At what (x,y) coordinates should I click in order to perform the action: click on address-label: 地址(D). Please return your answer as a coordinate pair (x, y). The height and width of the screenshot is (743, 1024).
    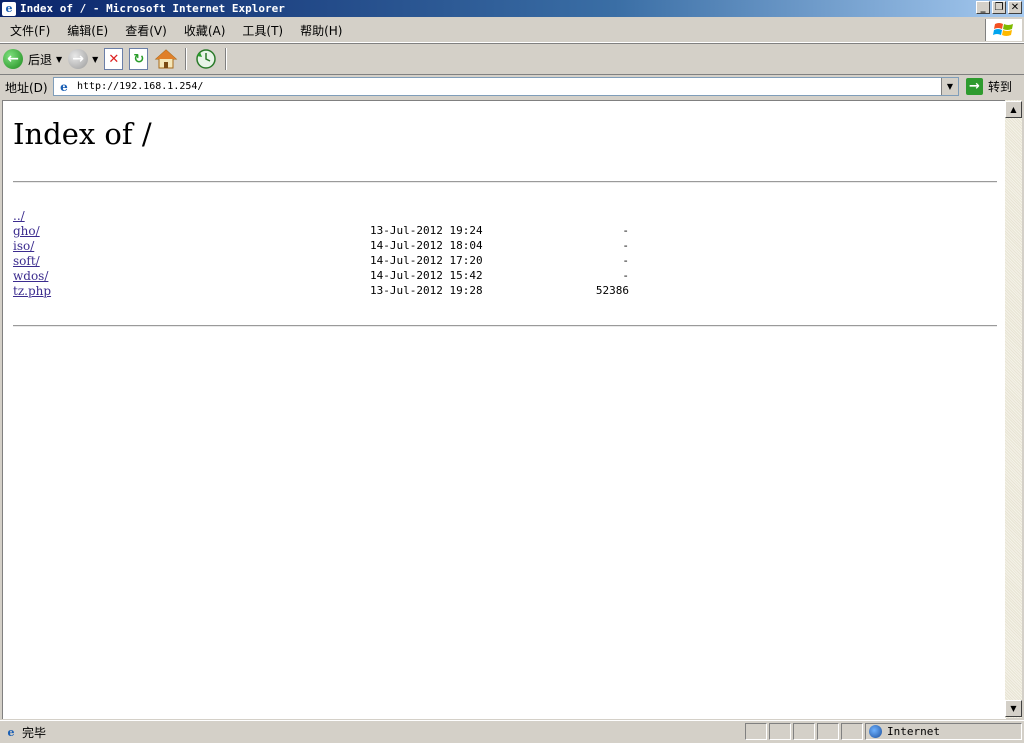
    Looking at the image, I should click on (26, 87).